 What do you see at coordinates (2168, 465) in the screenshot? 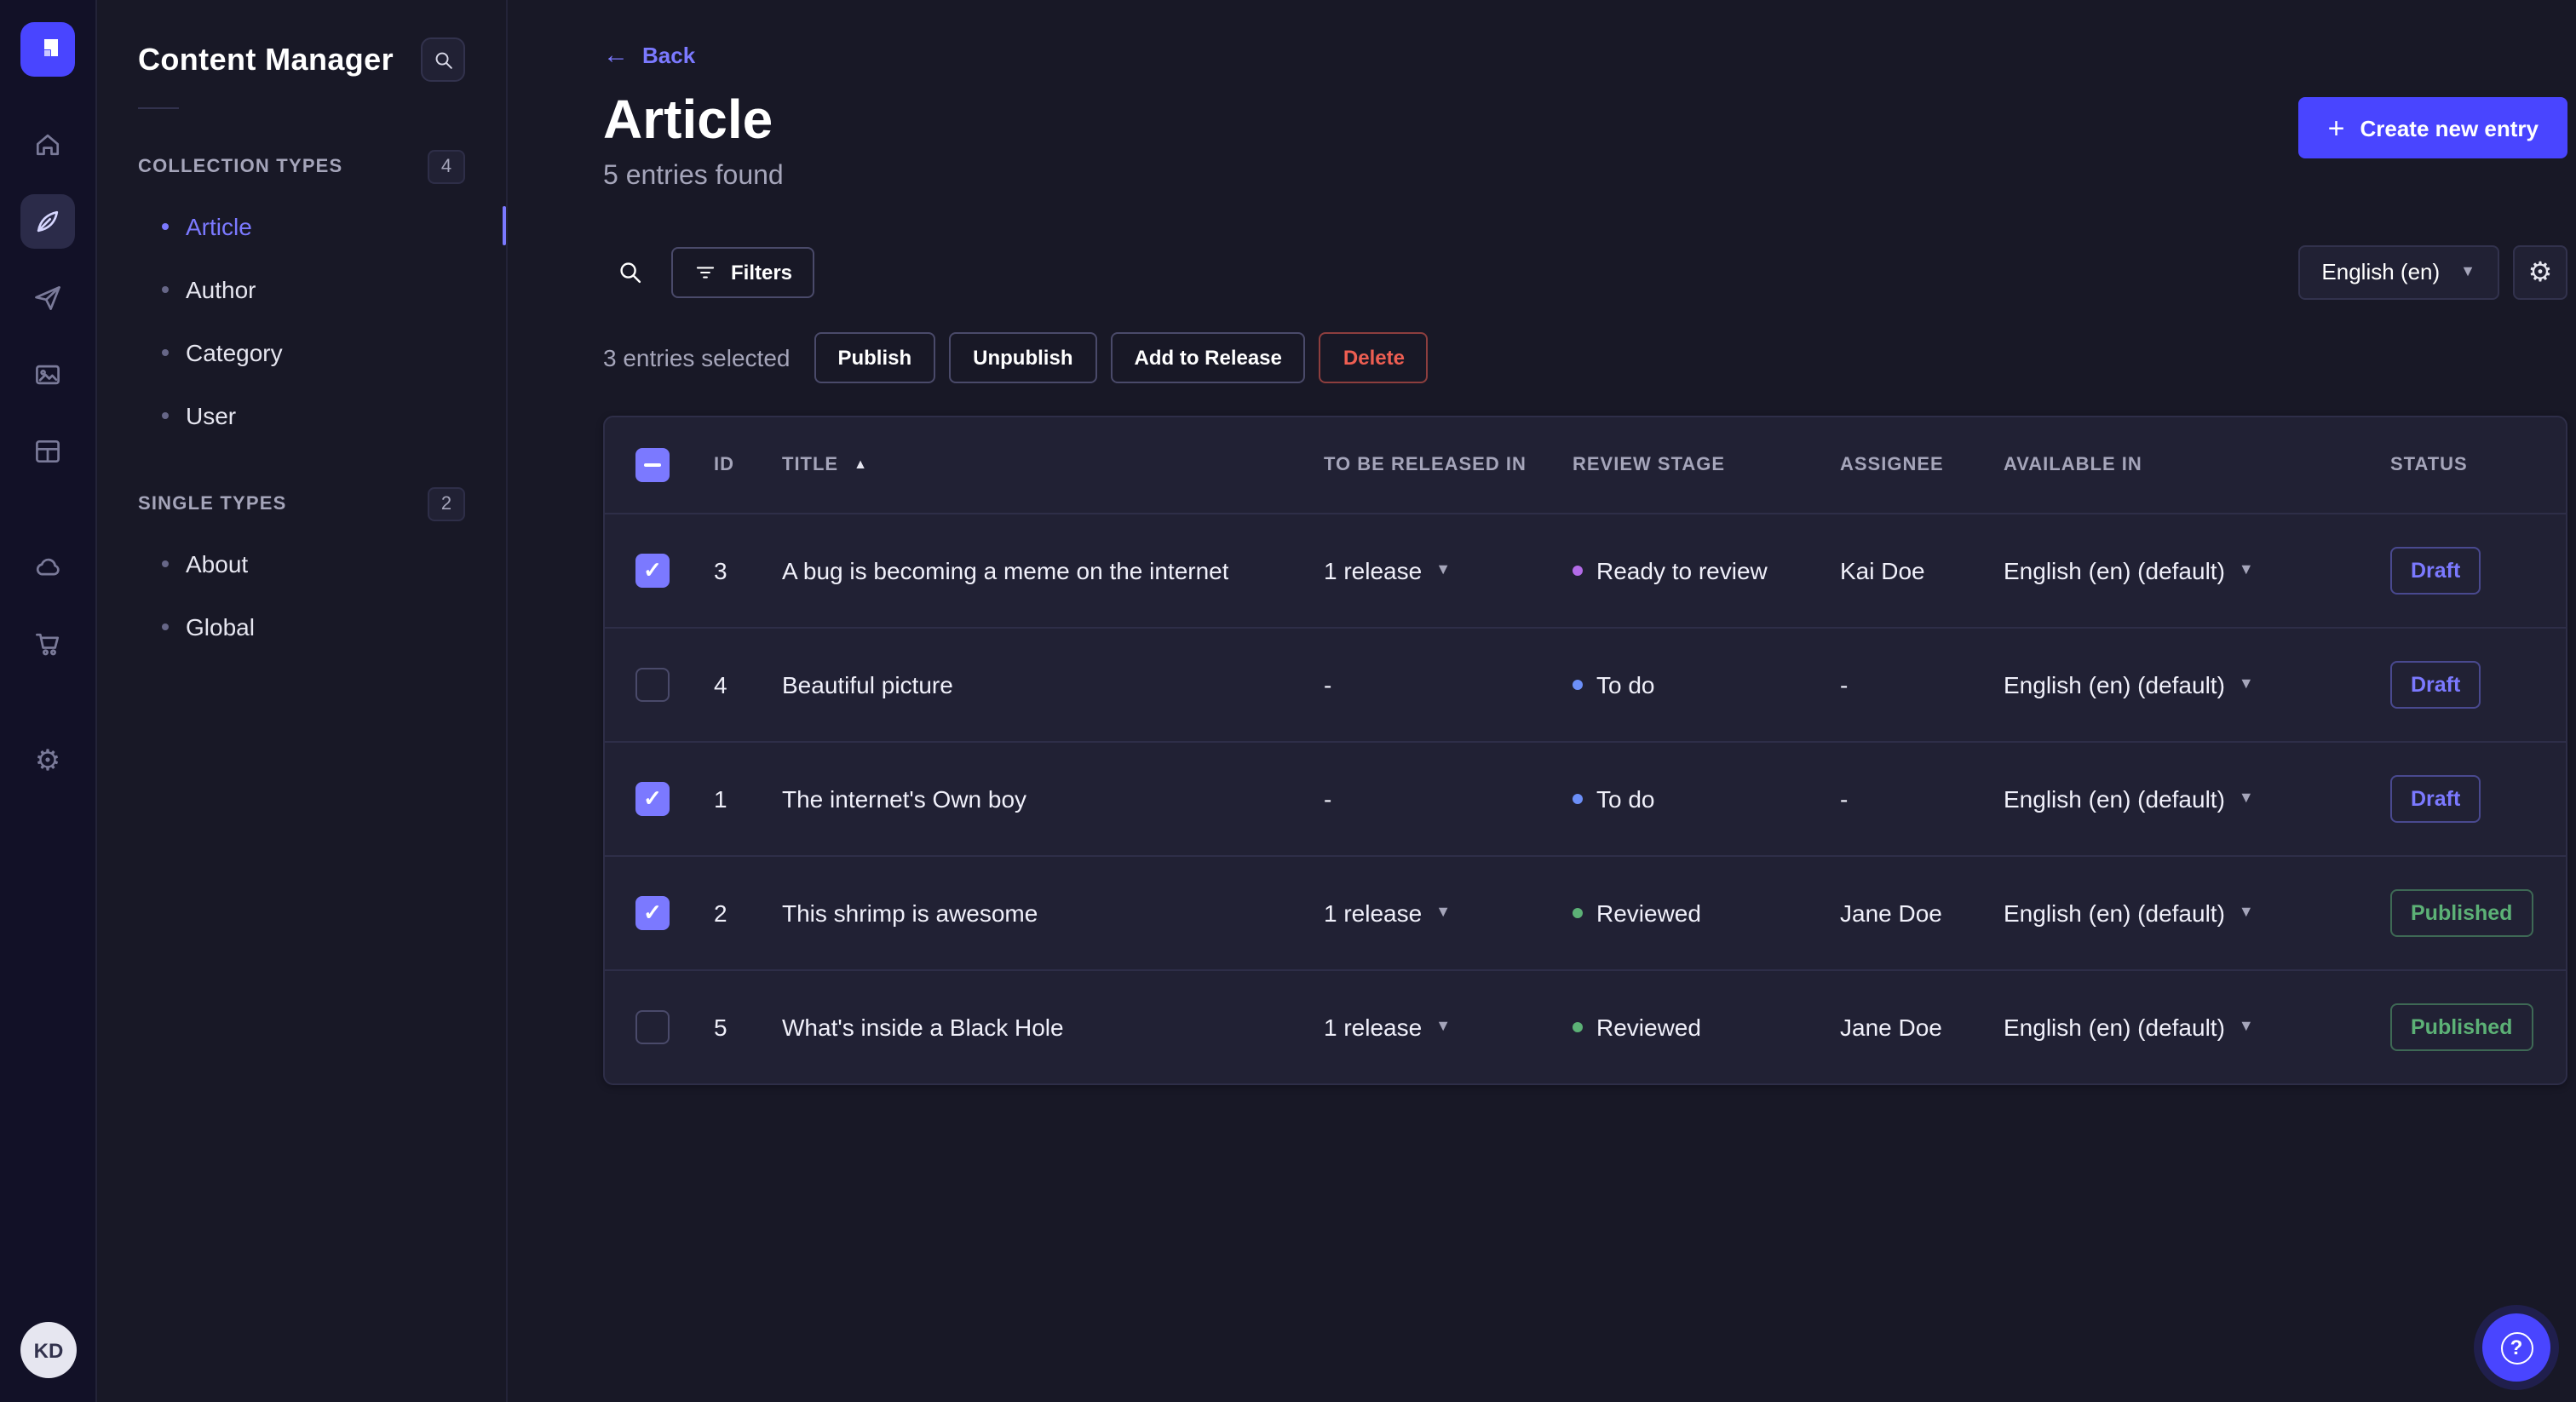
I see `column-header-available-in: AVAILABLE IN` at bounding box center [2168, 465].